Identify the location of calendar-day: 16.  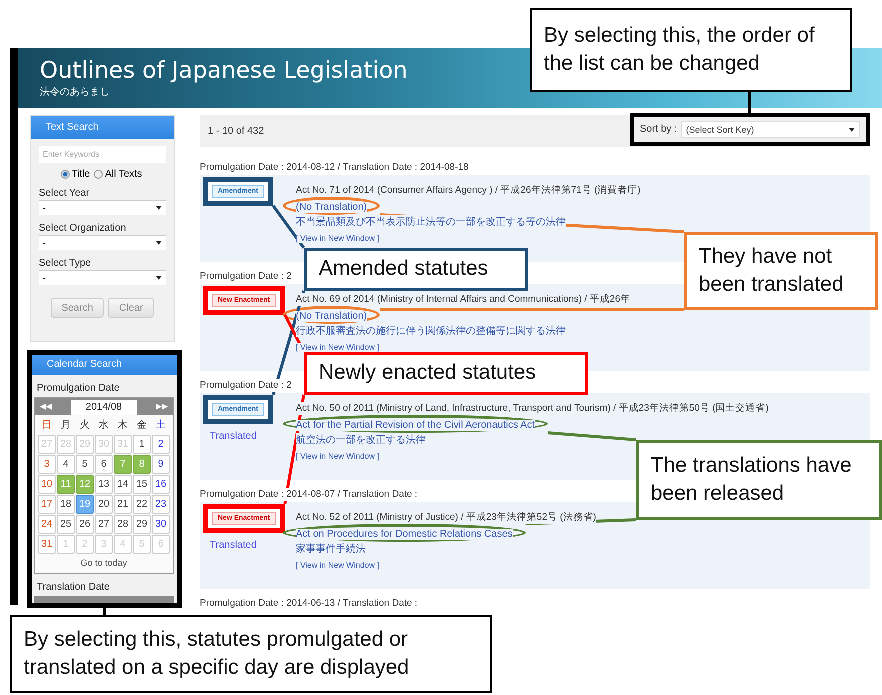
(161, 484).